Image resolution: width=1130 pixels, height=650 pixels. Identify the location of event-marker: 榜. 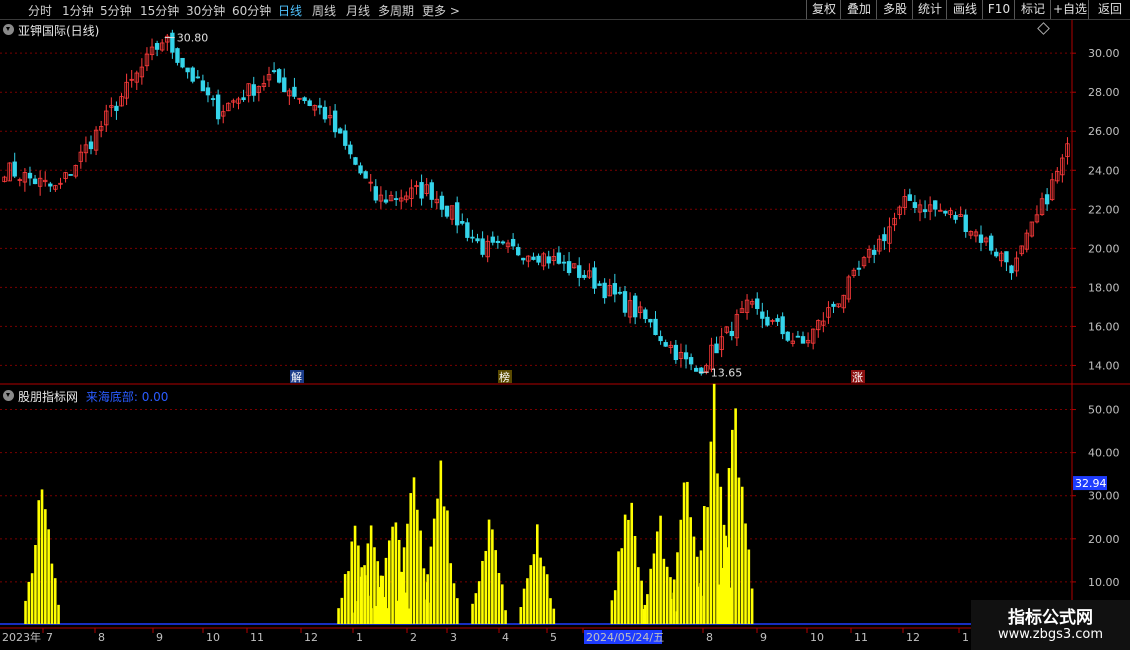
(504, 377).